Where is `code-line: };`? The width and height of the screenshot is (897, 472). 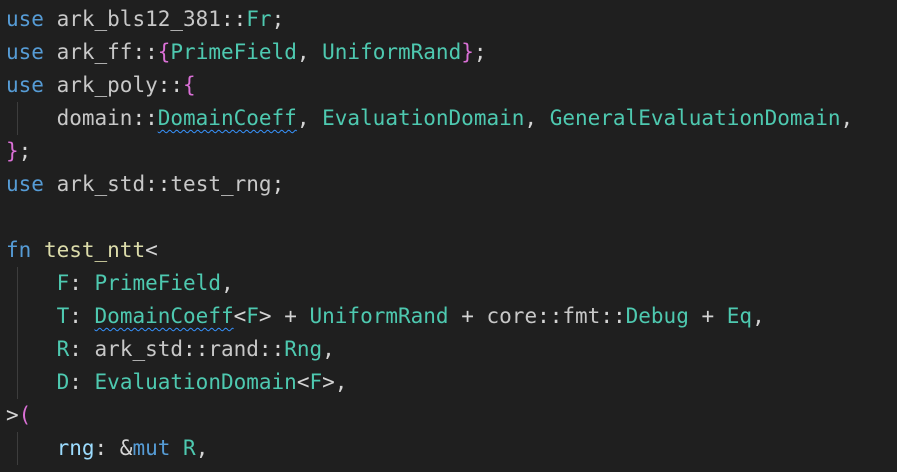
code-line: }; is located at coordinates (18, 151).